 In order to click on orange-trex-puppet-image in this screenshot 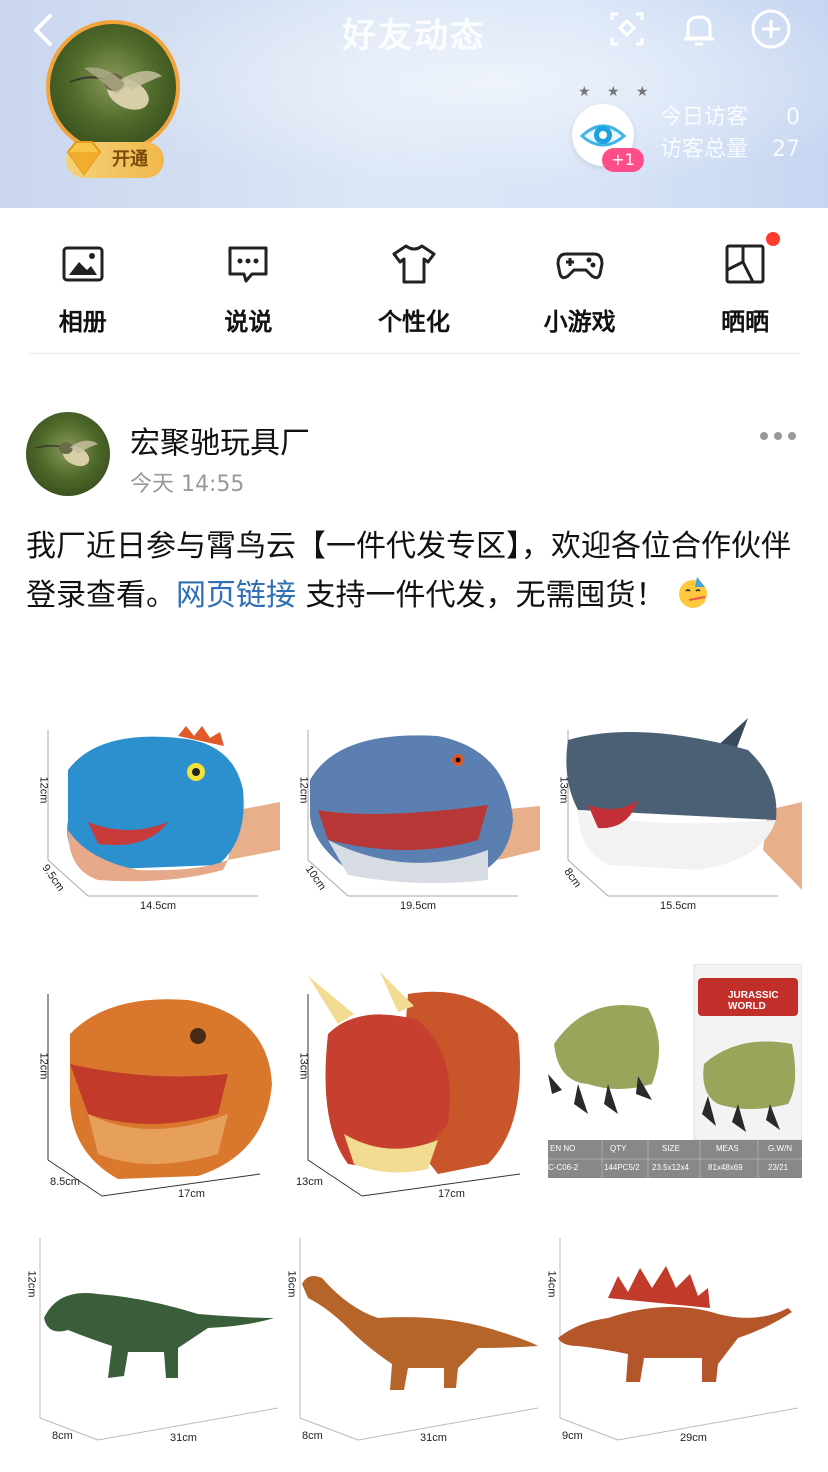, I will do `click(159, 1095)`.